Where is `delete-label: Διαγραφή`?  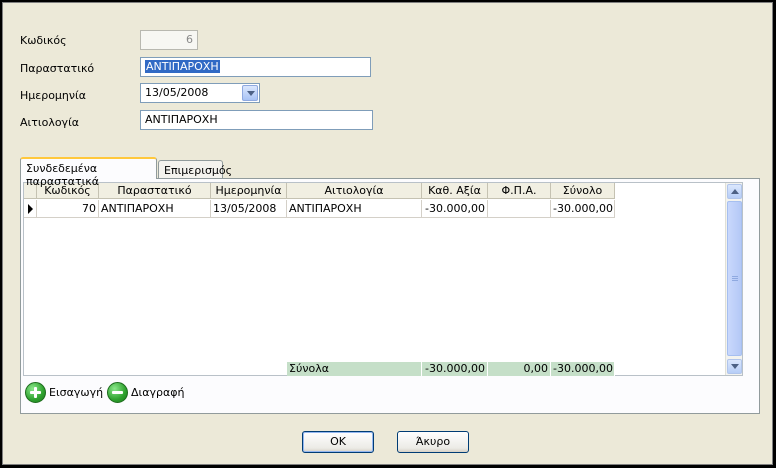 delete-label: Διαγραφή is located at coordinates (158, 392).